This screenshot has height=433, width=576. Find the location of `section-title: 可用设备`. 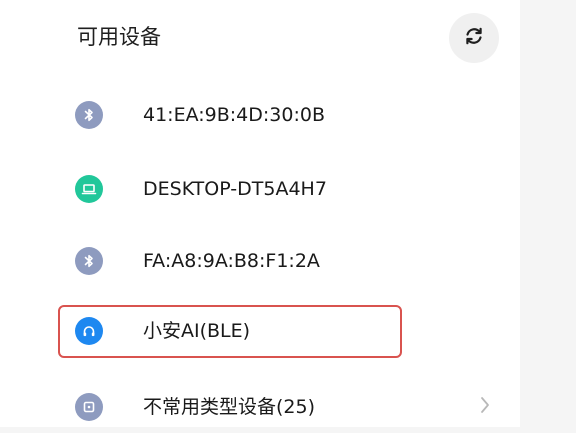

section-title: 可用设备 is located at coordinates (119, 37).